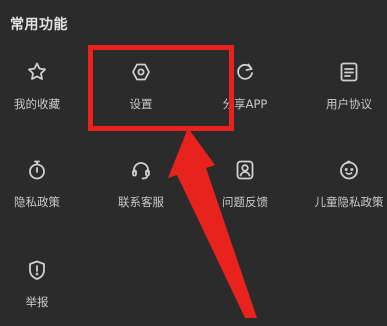 This screenshot has width=387, height=326. I want to click on shield-alert-icon, so click(37, 270).